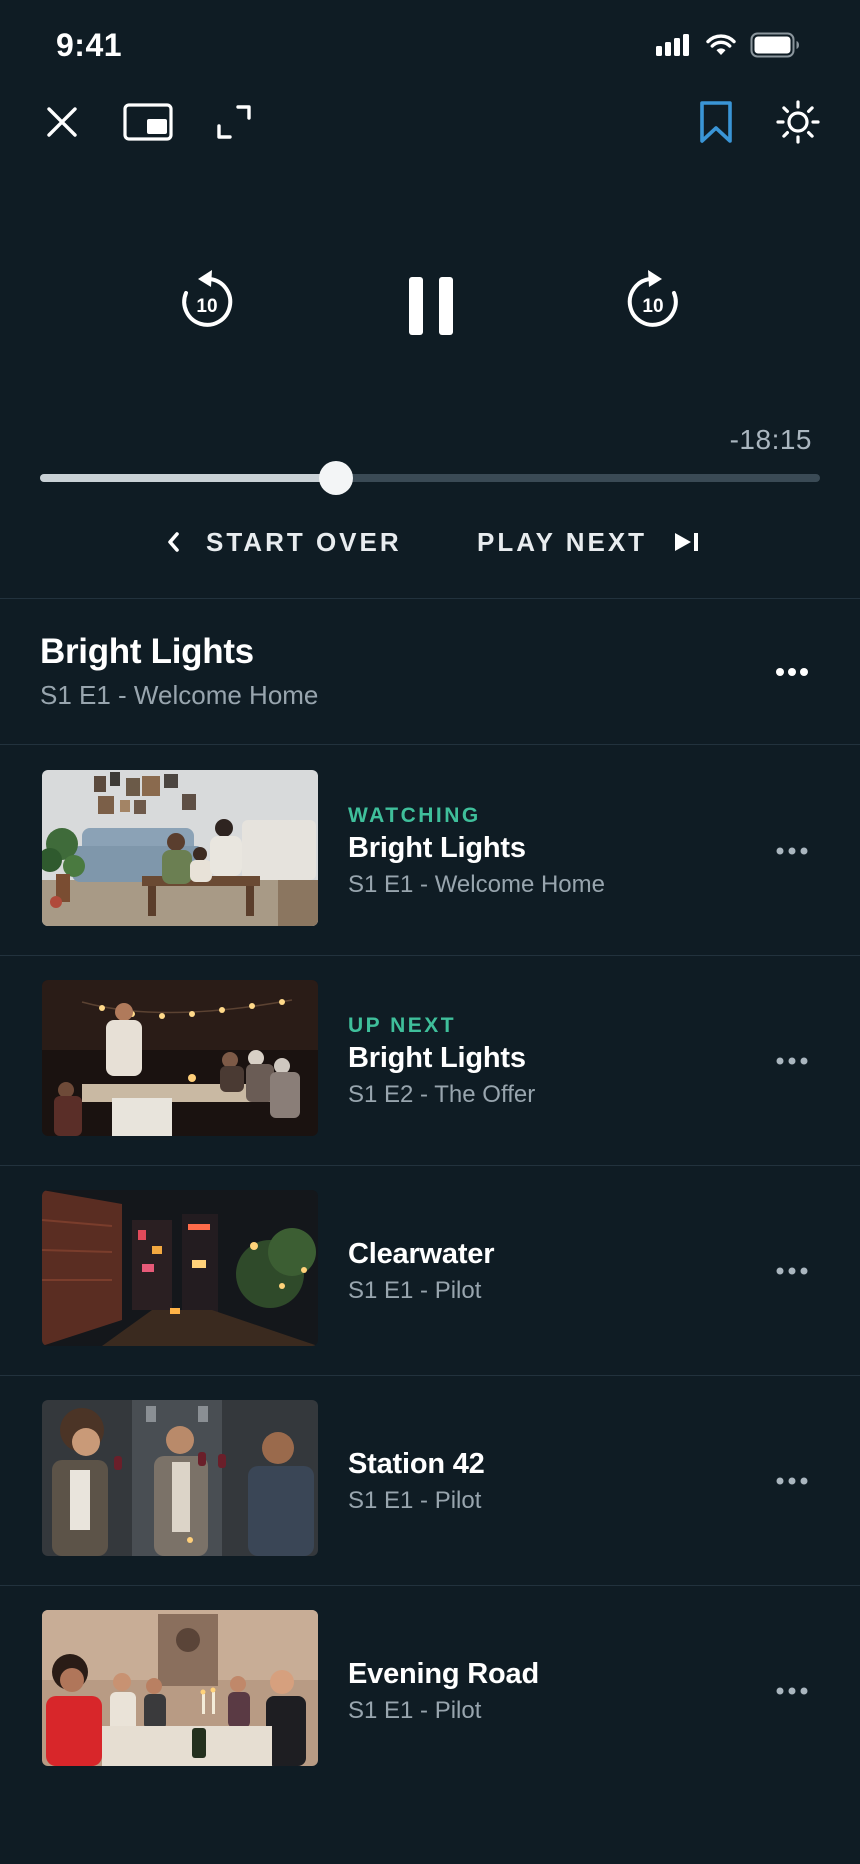 Image resolution: width=860 pixels, height=1864 pixels. What do you see at coordinates (336, 478) in the screenshot?
I see `scrubber-thumb` at bounding box center [336, 478].